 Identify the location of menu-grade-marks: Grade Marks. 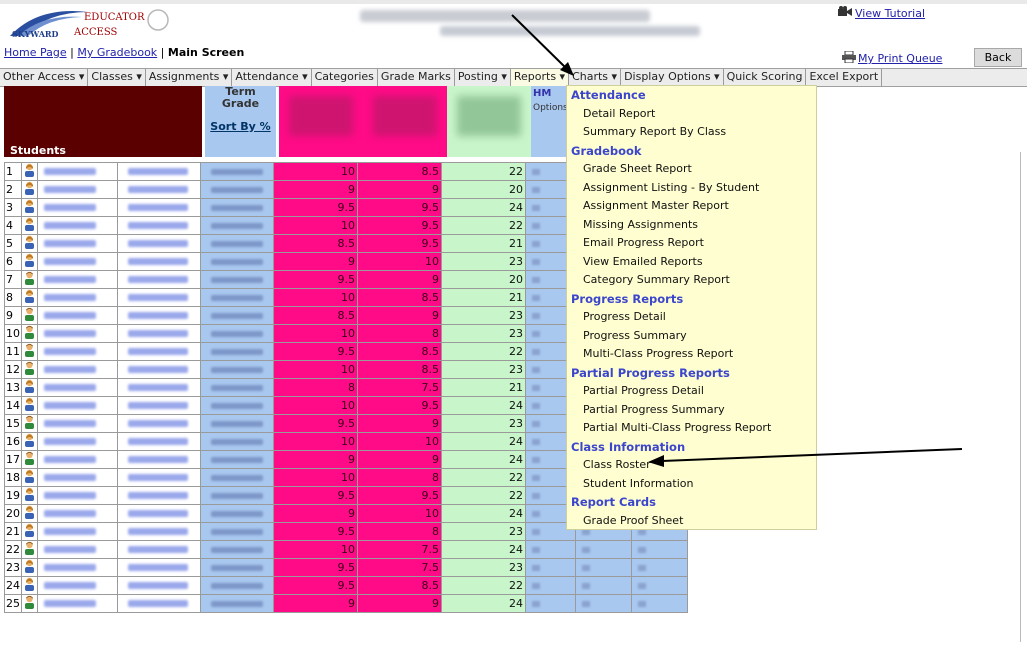
(416, 77).